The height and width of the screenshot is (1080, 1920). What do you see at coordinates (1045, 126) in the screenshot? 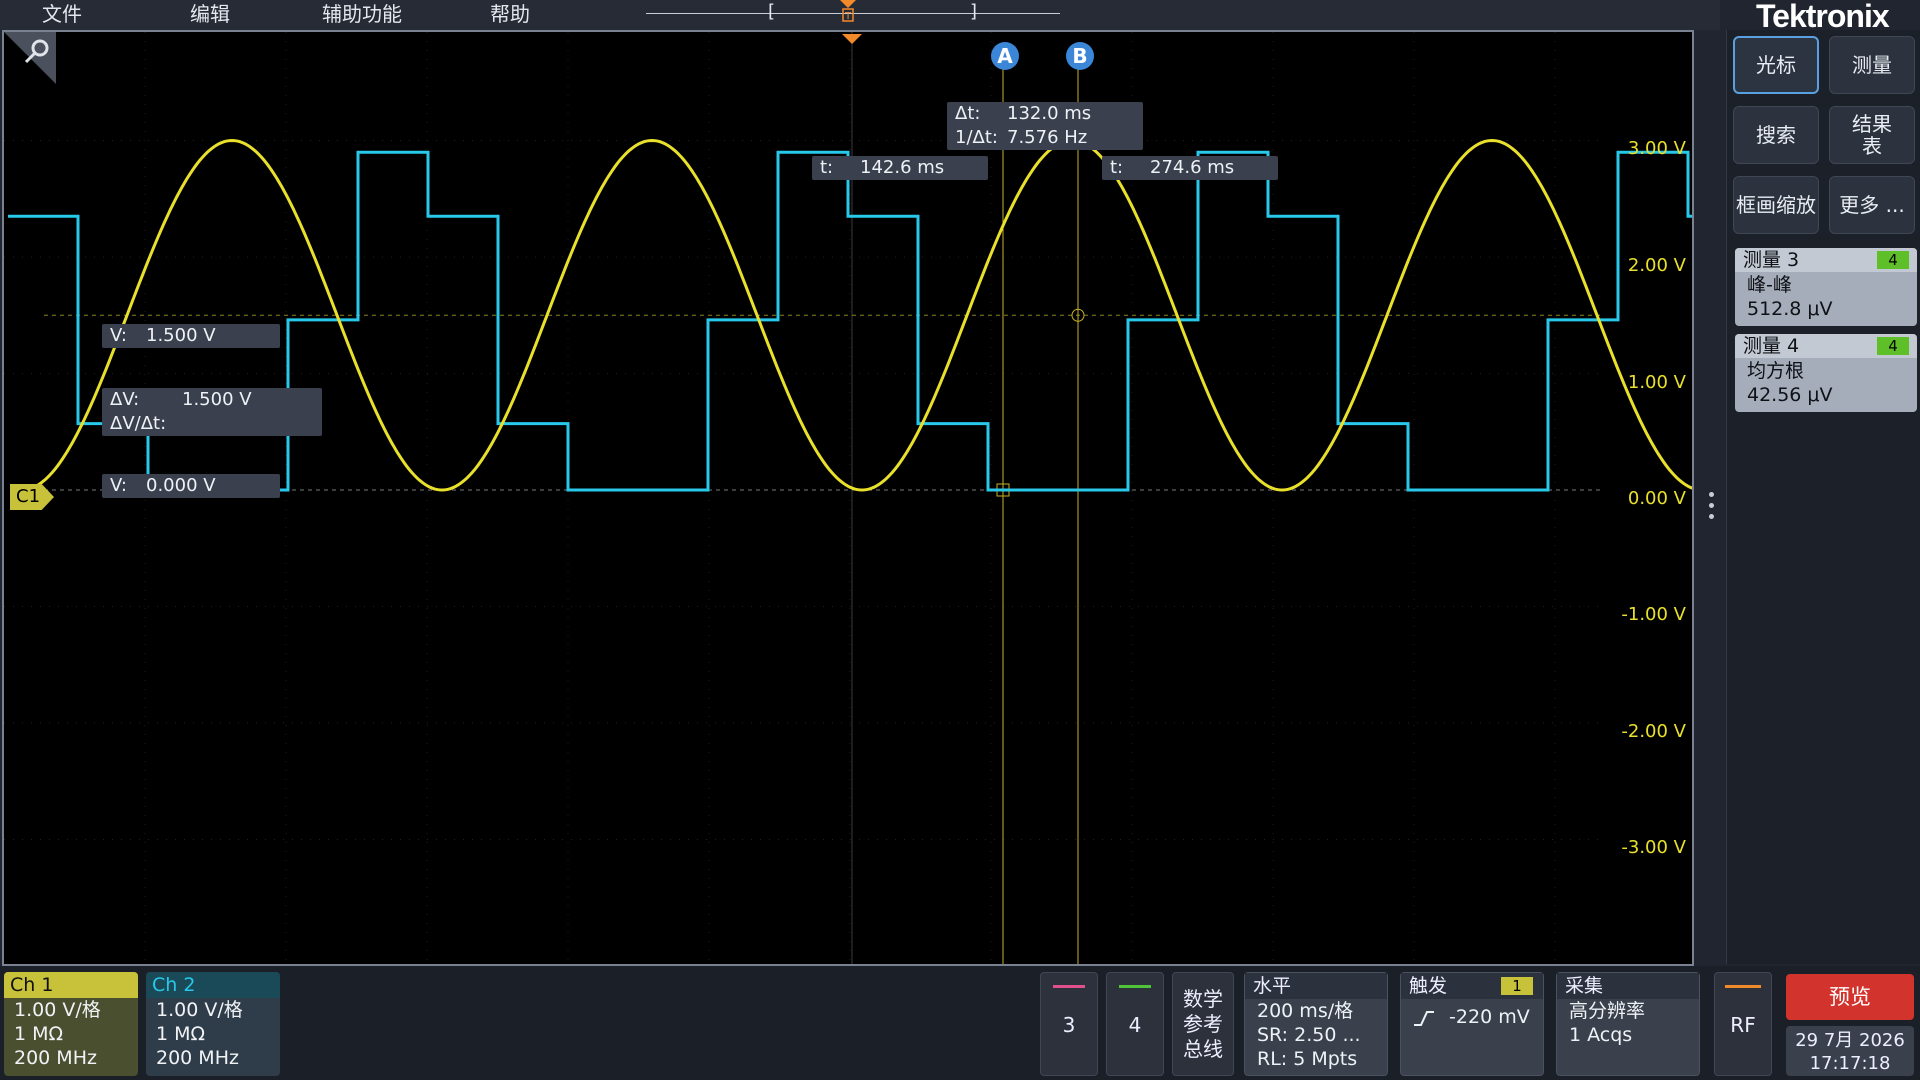
I see `cursor-delta-readout: Δt: 132.0 ms 1/Δt: 7.576 Hz` at bounding box center [1045, 126].